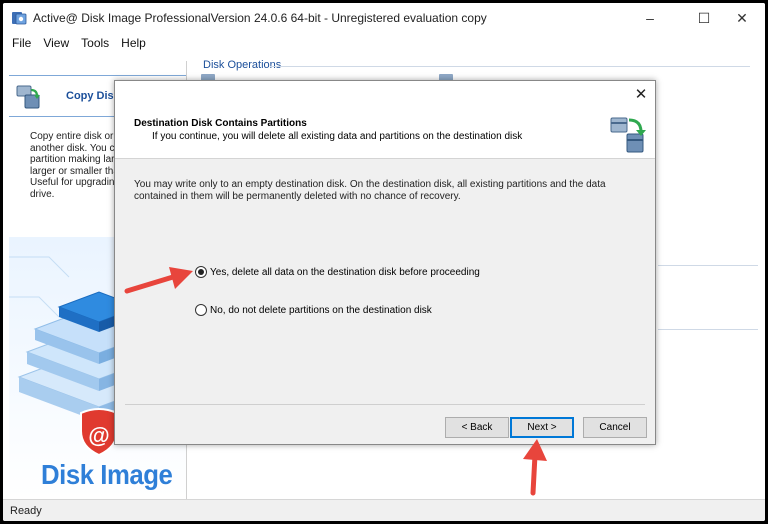 The width and height of the screenshot is (768, 524). What do you see at coordinates (26, 511) in the screenshot?
I see `status-text: Ready` at bounding box center [26, 511].